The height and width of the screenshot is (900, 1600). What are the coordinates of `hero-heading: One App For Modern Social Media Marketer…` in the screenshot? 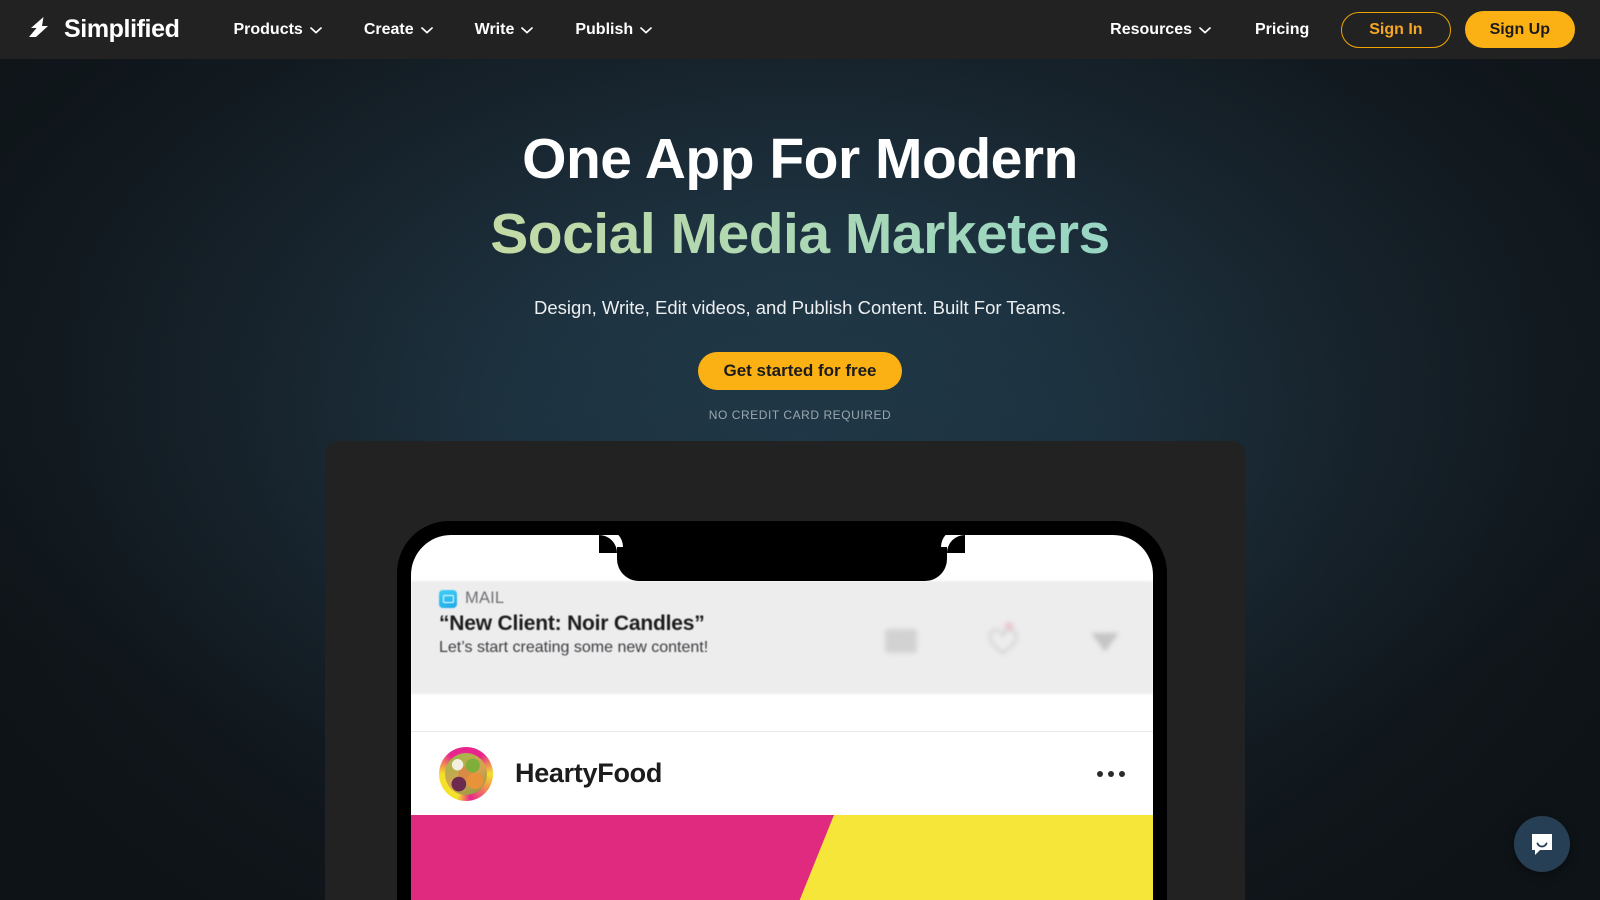 It's located at (800, 197).